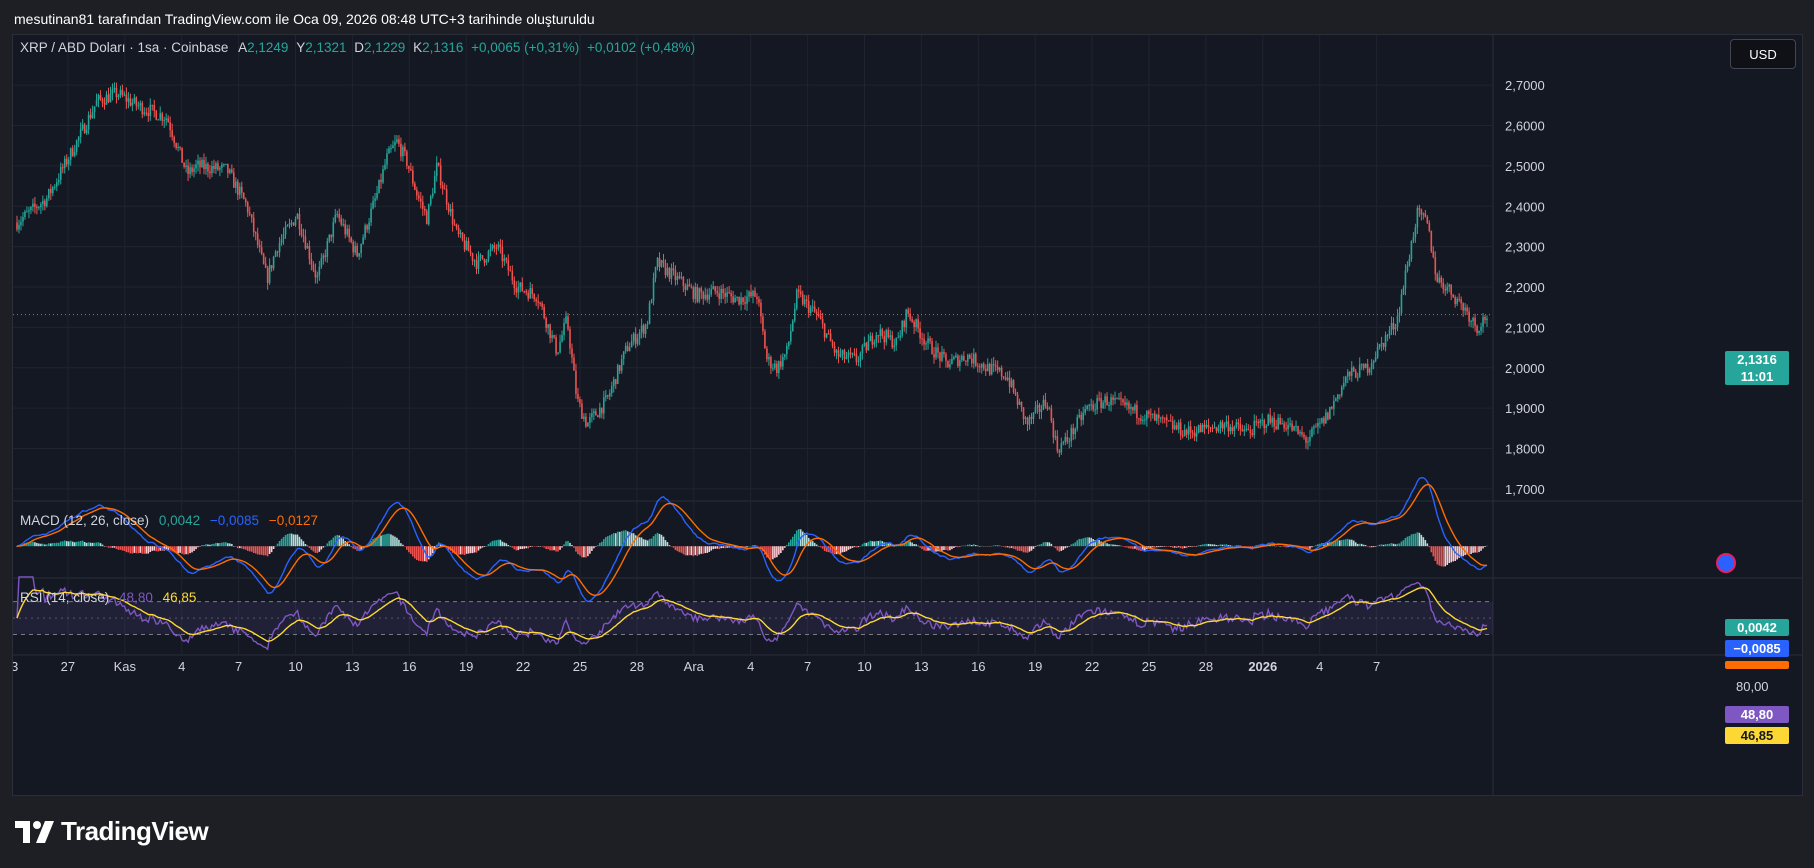 This screenshot has width=1814, height=868. What do you see at coordinates (64, 597) in the screenshot?
I see `rsi-label: RSI (14, close)` at bounding box center [64, 597].